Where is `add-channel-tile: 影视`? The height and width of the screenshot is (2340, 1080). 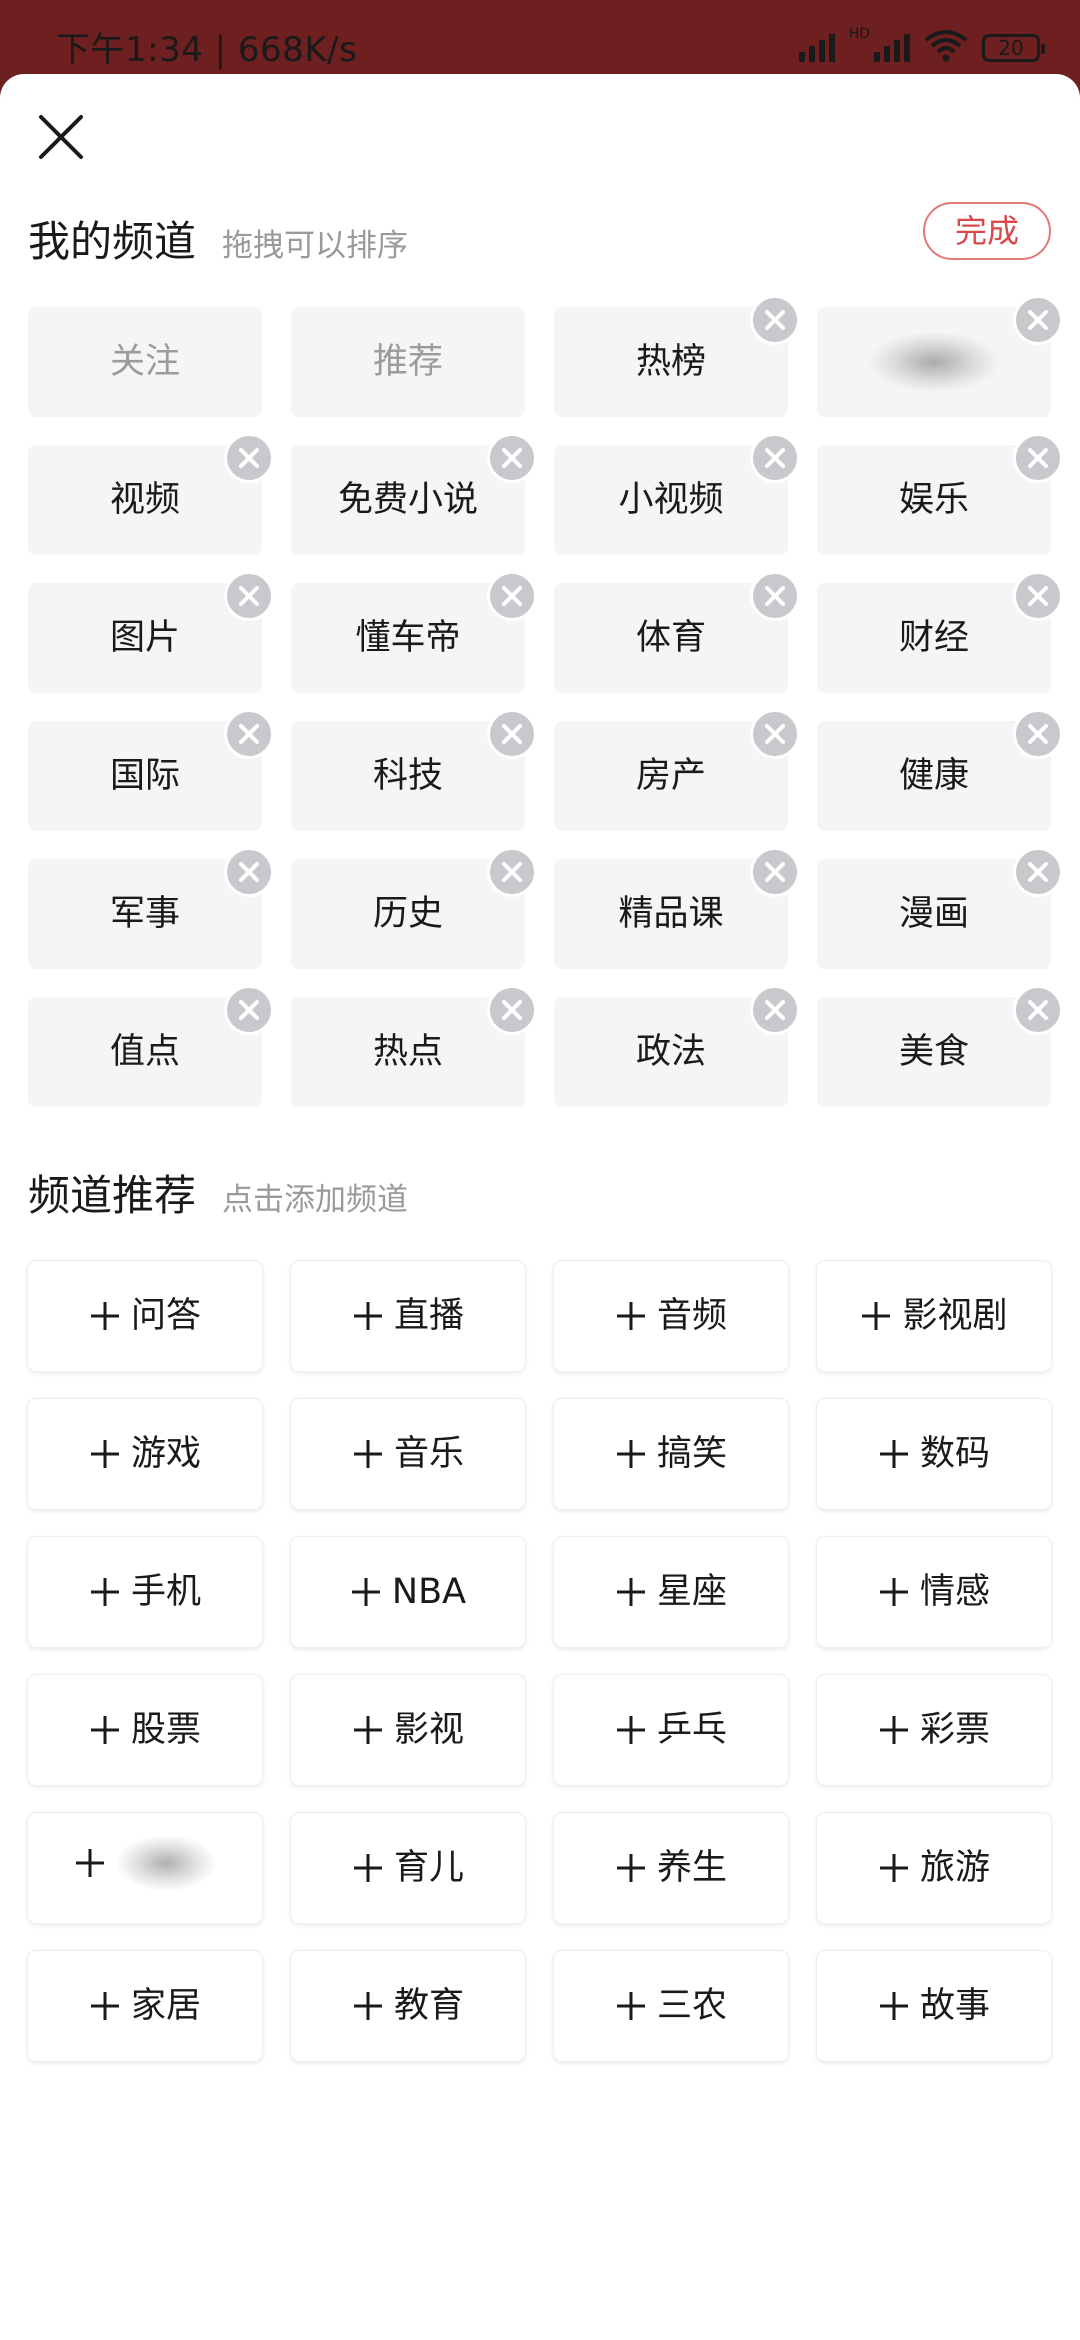
add-channel-tile: 影视 is located at coordinates (408, 1730).